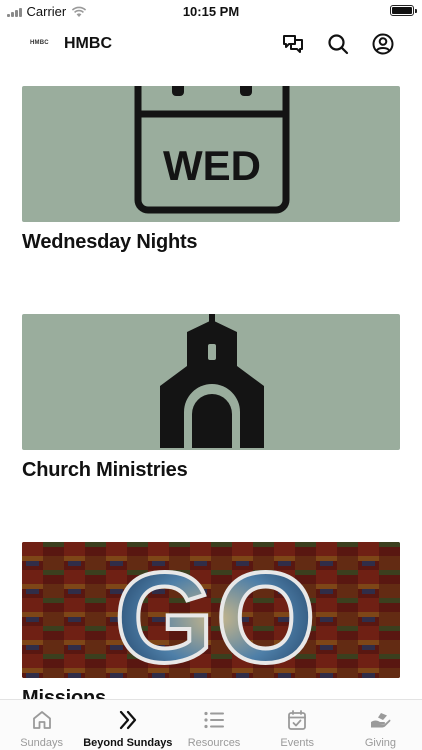 The width and height of the screenshot is (422, 750). I want to click on status-time: 10:15 PM, so click(211, 11).